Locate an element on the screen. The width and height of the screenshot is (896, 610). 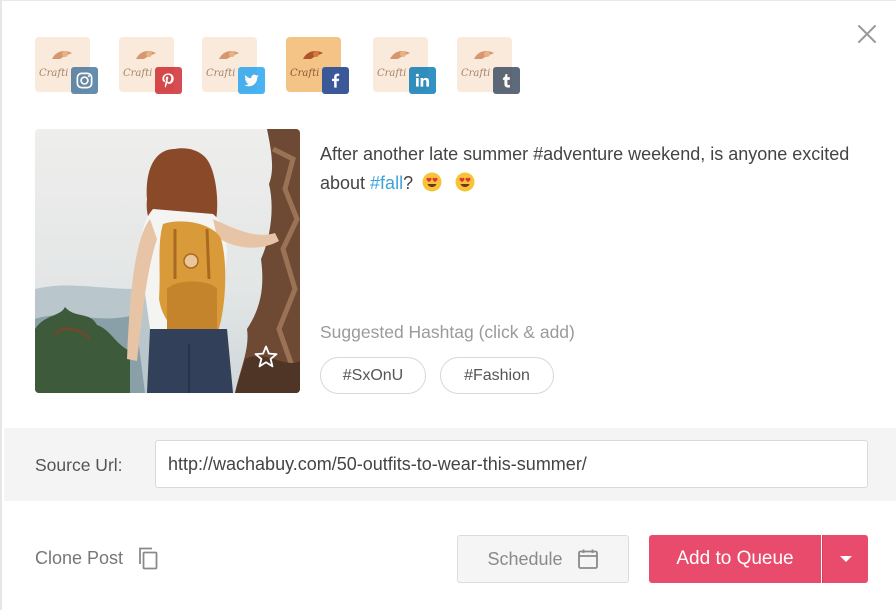
account-facebook: Crafti is located at coordinates (318, 67).